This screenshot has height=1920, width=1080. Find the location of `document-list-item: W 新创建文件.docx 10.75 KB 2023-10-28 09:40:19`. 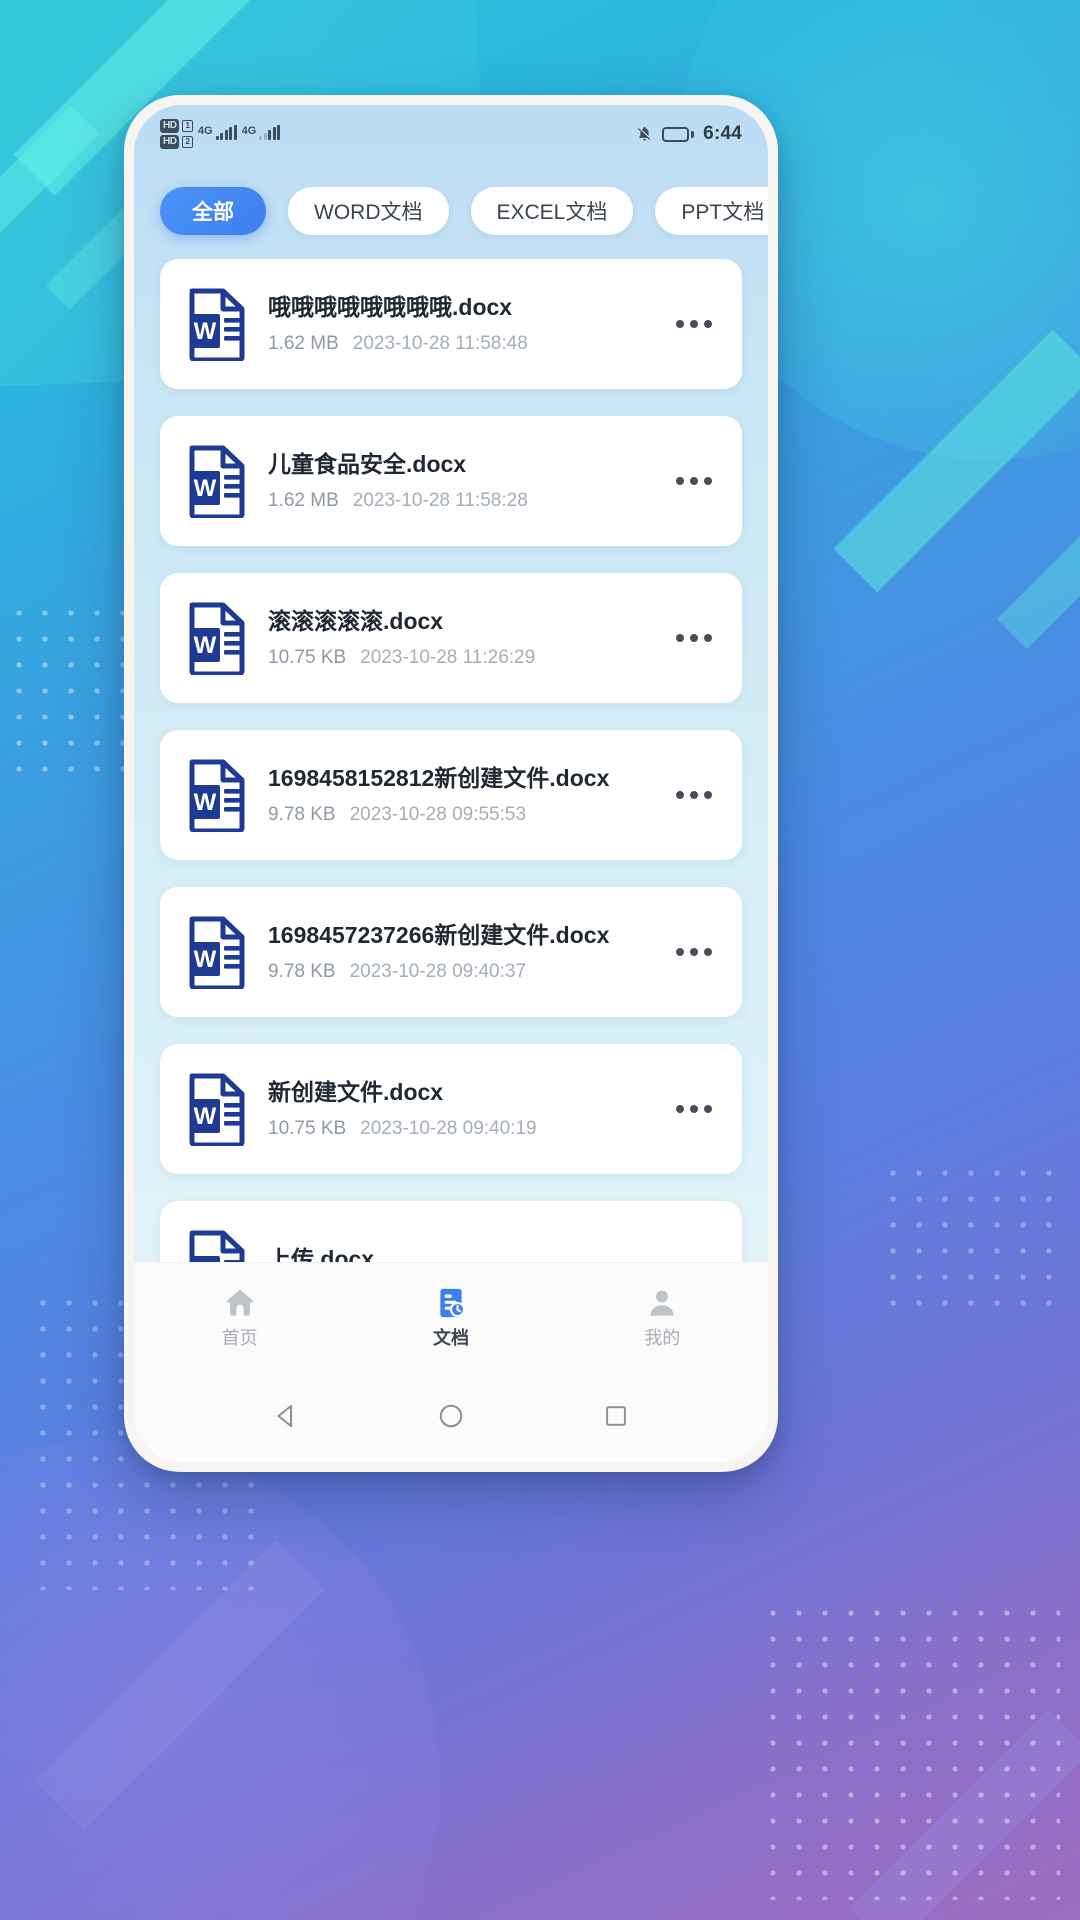

document-list-item: W 新创建文件.docx 10.75 KB 2023-10-28 09:40:19 is located at coordinates (451, 1109).